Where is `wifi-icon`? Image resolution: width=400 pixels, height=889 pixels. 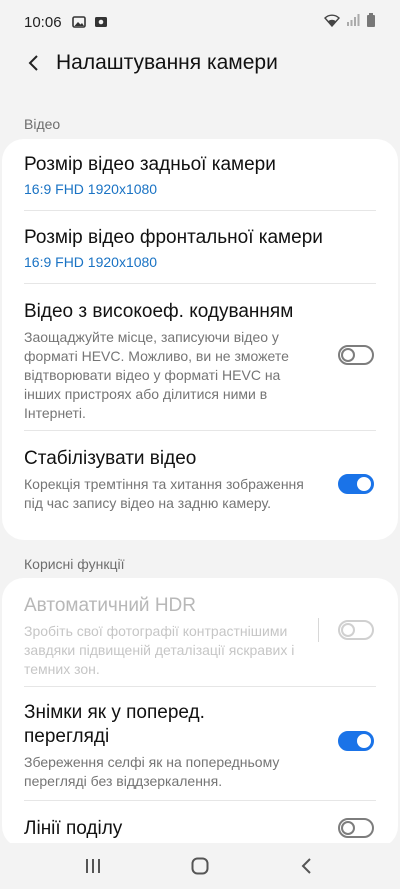 wifi-icon is located at coordinates (332, 22).